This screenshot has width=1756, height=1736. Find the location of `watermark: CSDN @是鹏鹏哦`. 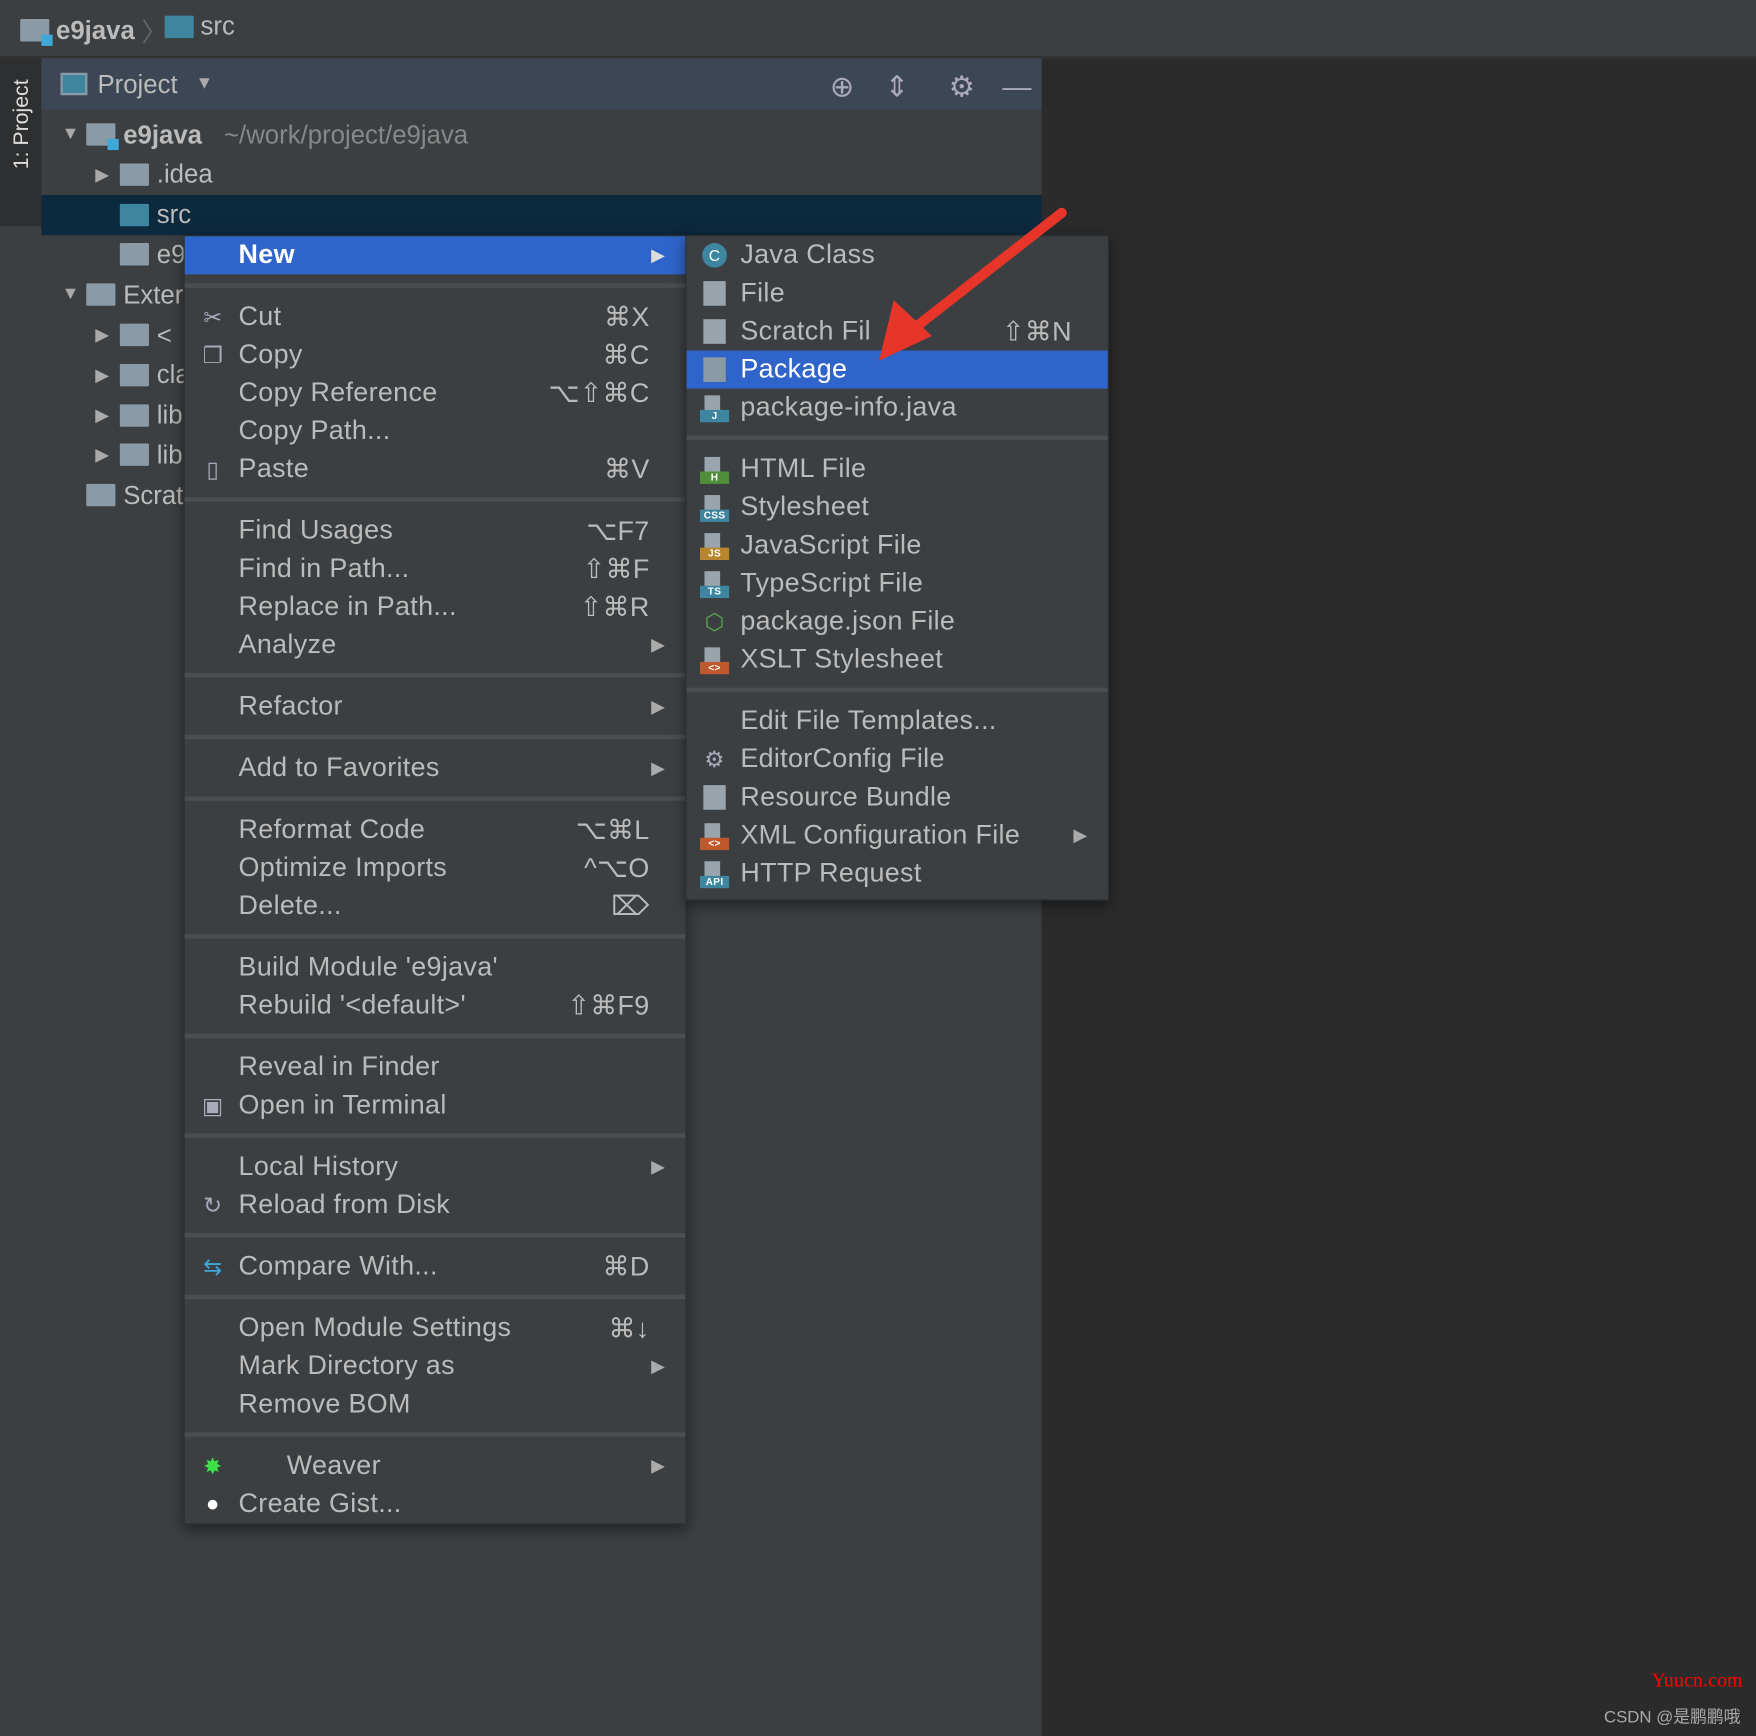

watermark: CSDN @是鹏鹏哦 is located at coordinates (1672, 1718).